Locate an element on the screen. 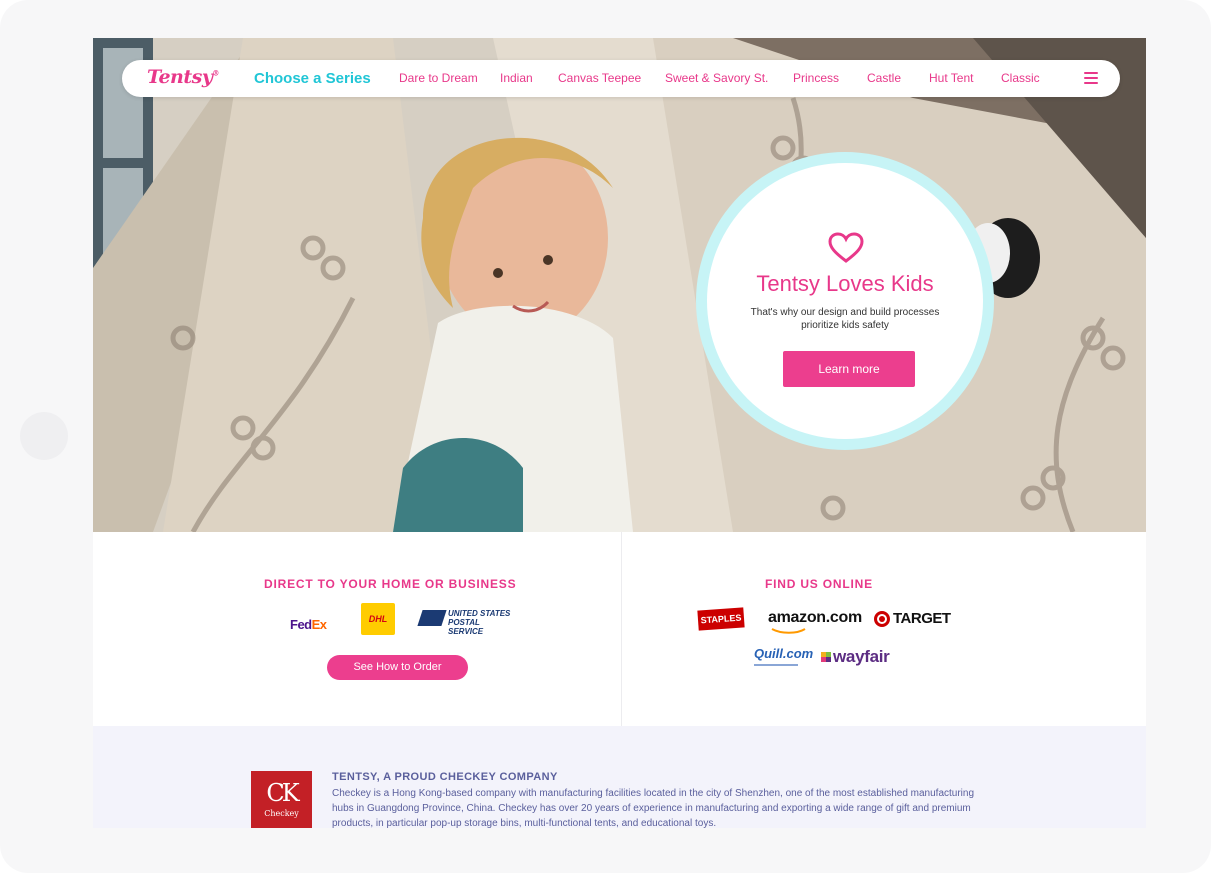  heart-icon is located at coordinates (846, 247).